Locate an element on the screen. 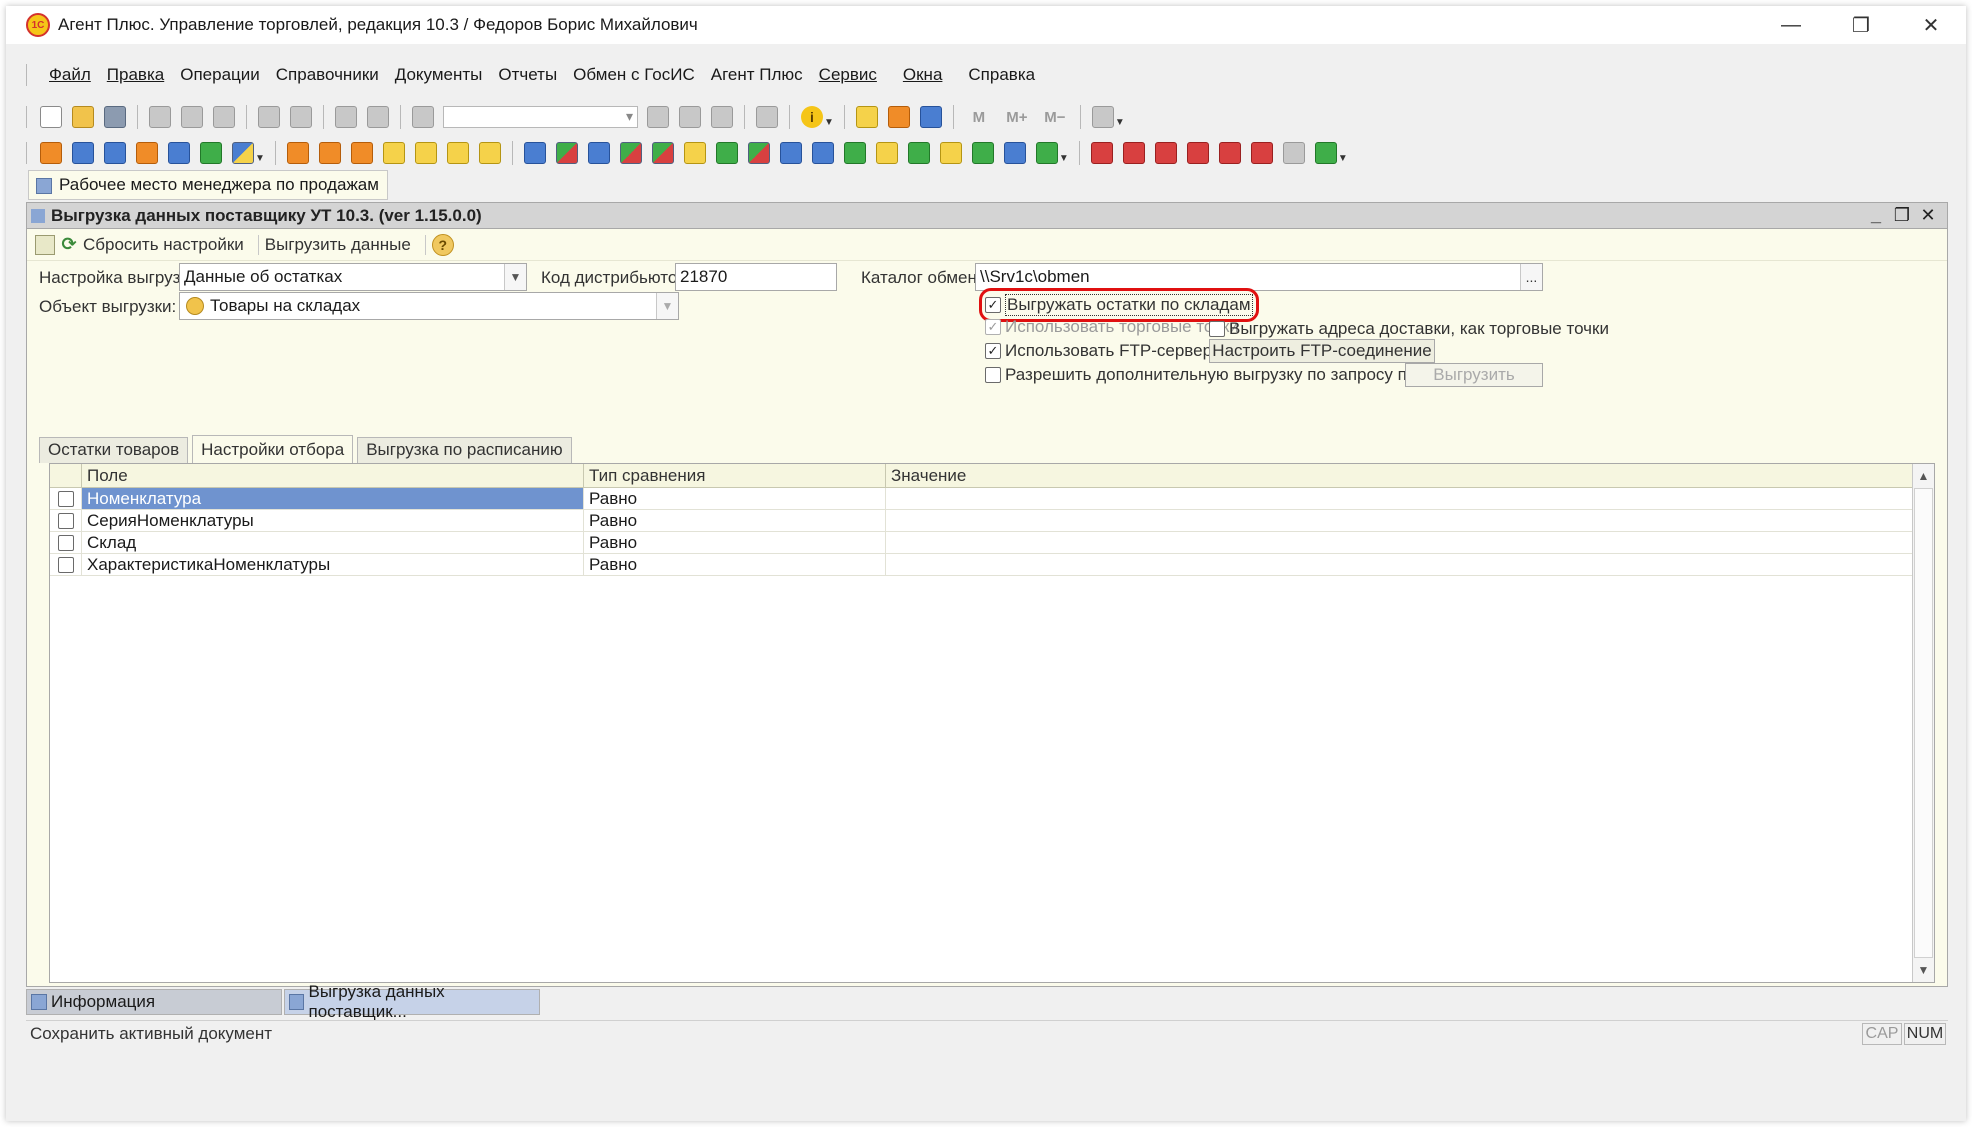 This screenshot has height=1127, width=1972. report-dropdown-icon: ▼ is located at coordinates (1064, 158).